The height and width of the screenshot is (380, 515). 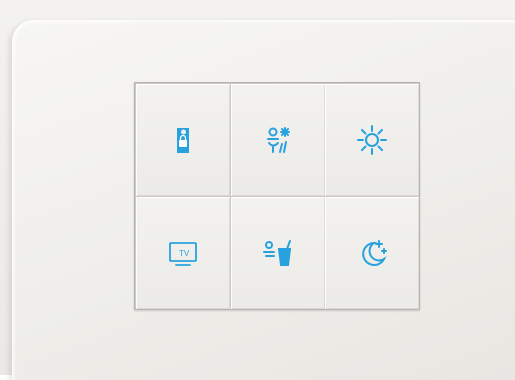 I want to click on tv-icon: TV, so click(x=183, y=253).